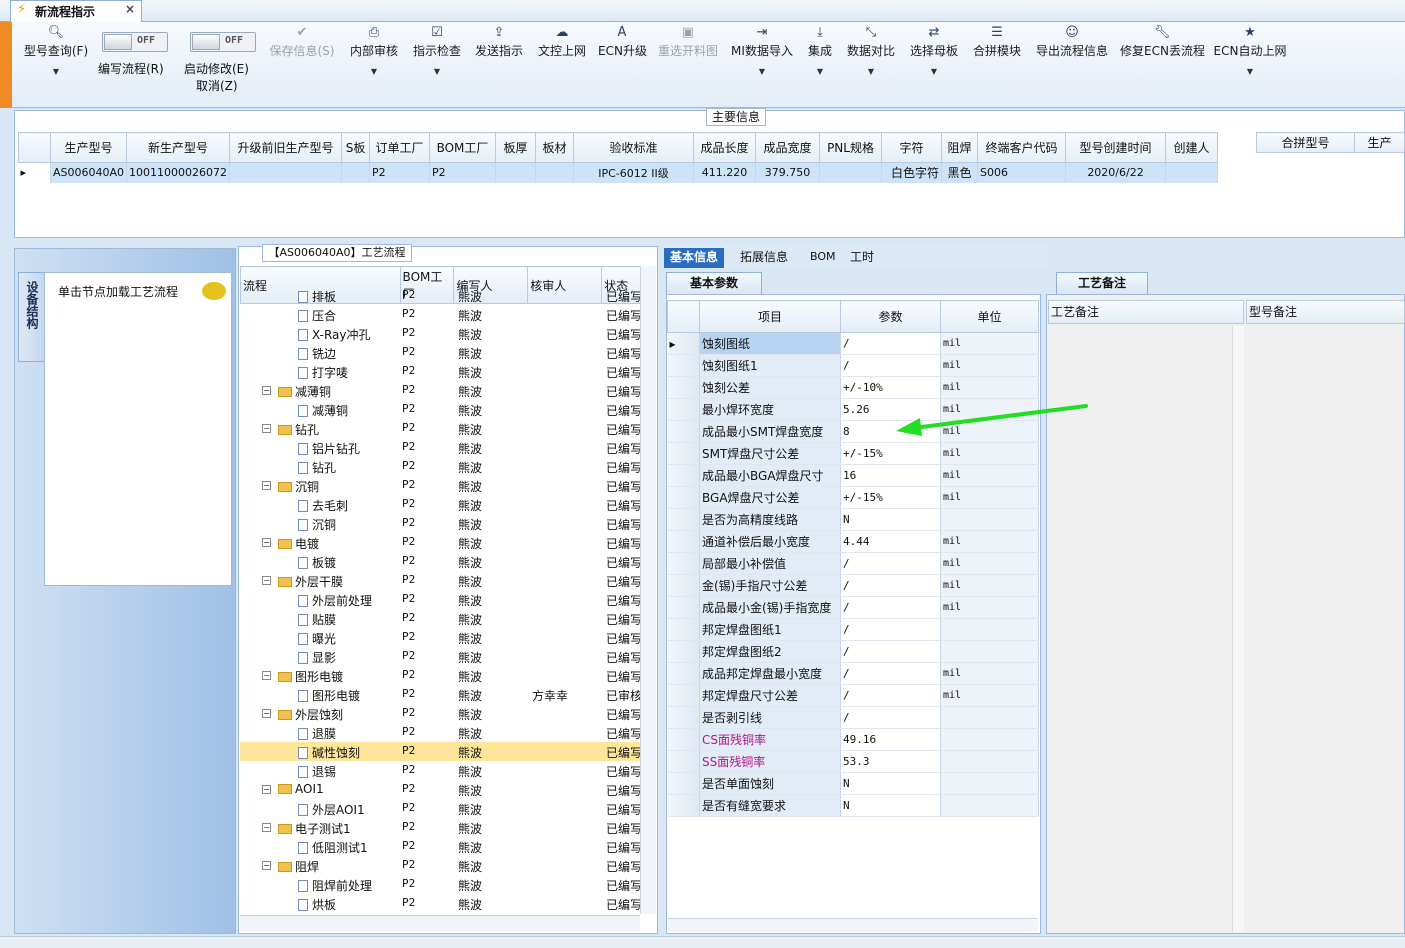  Describe the element at coordinates (440, 371) in the screenshot. I see `process-row: 打字唛 P2 熊波 已编写` at that location.